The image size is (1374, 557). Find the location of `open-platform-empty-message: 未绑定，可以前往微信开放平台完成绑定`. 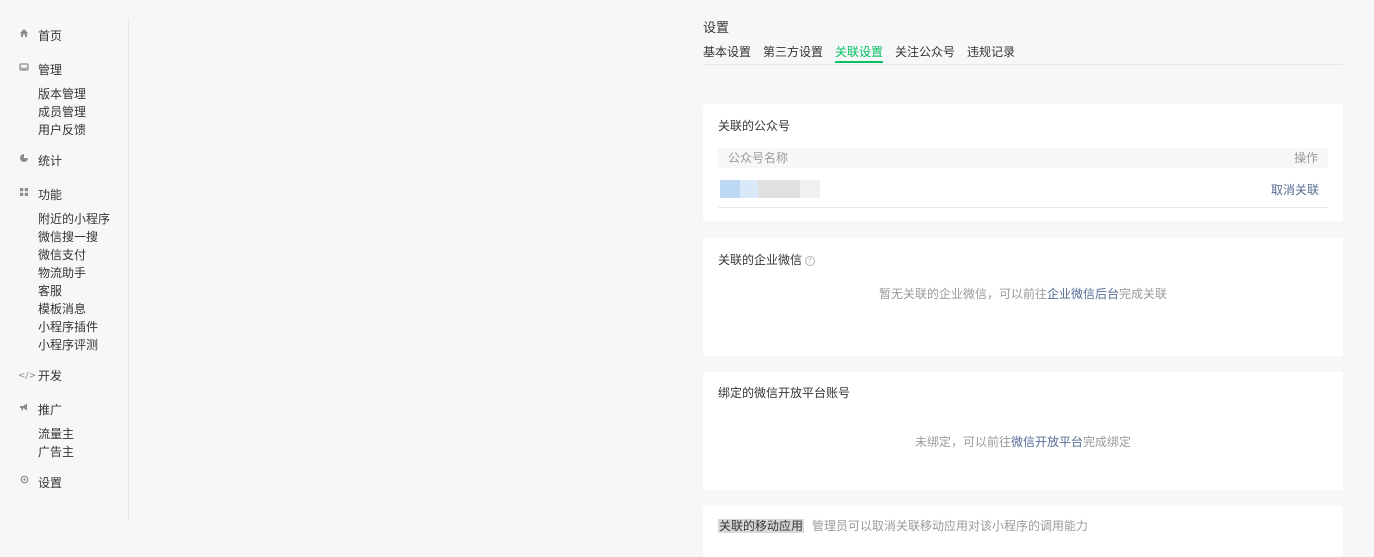

open-platform-empty-message: 未绑定，可以前往微信开放平台完成绑定 is located at coordinates (1023, 441).